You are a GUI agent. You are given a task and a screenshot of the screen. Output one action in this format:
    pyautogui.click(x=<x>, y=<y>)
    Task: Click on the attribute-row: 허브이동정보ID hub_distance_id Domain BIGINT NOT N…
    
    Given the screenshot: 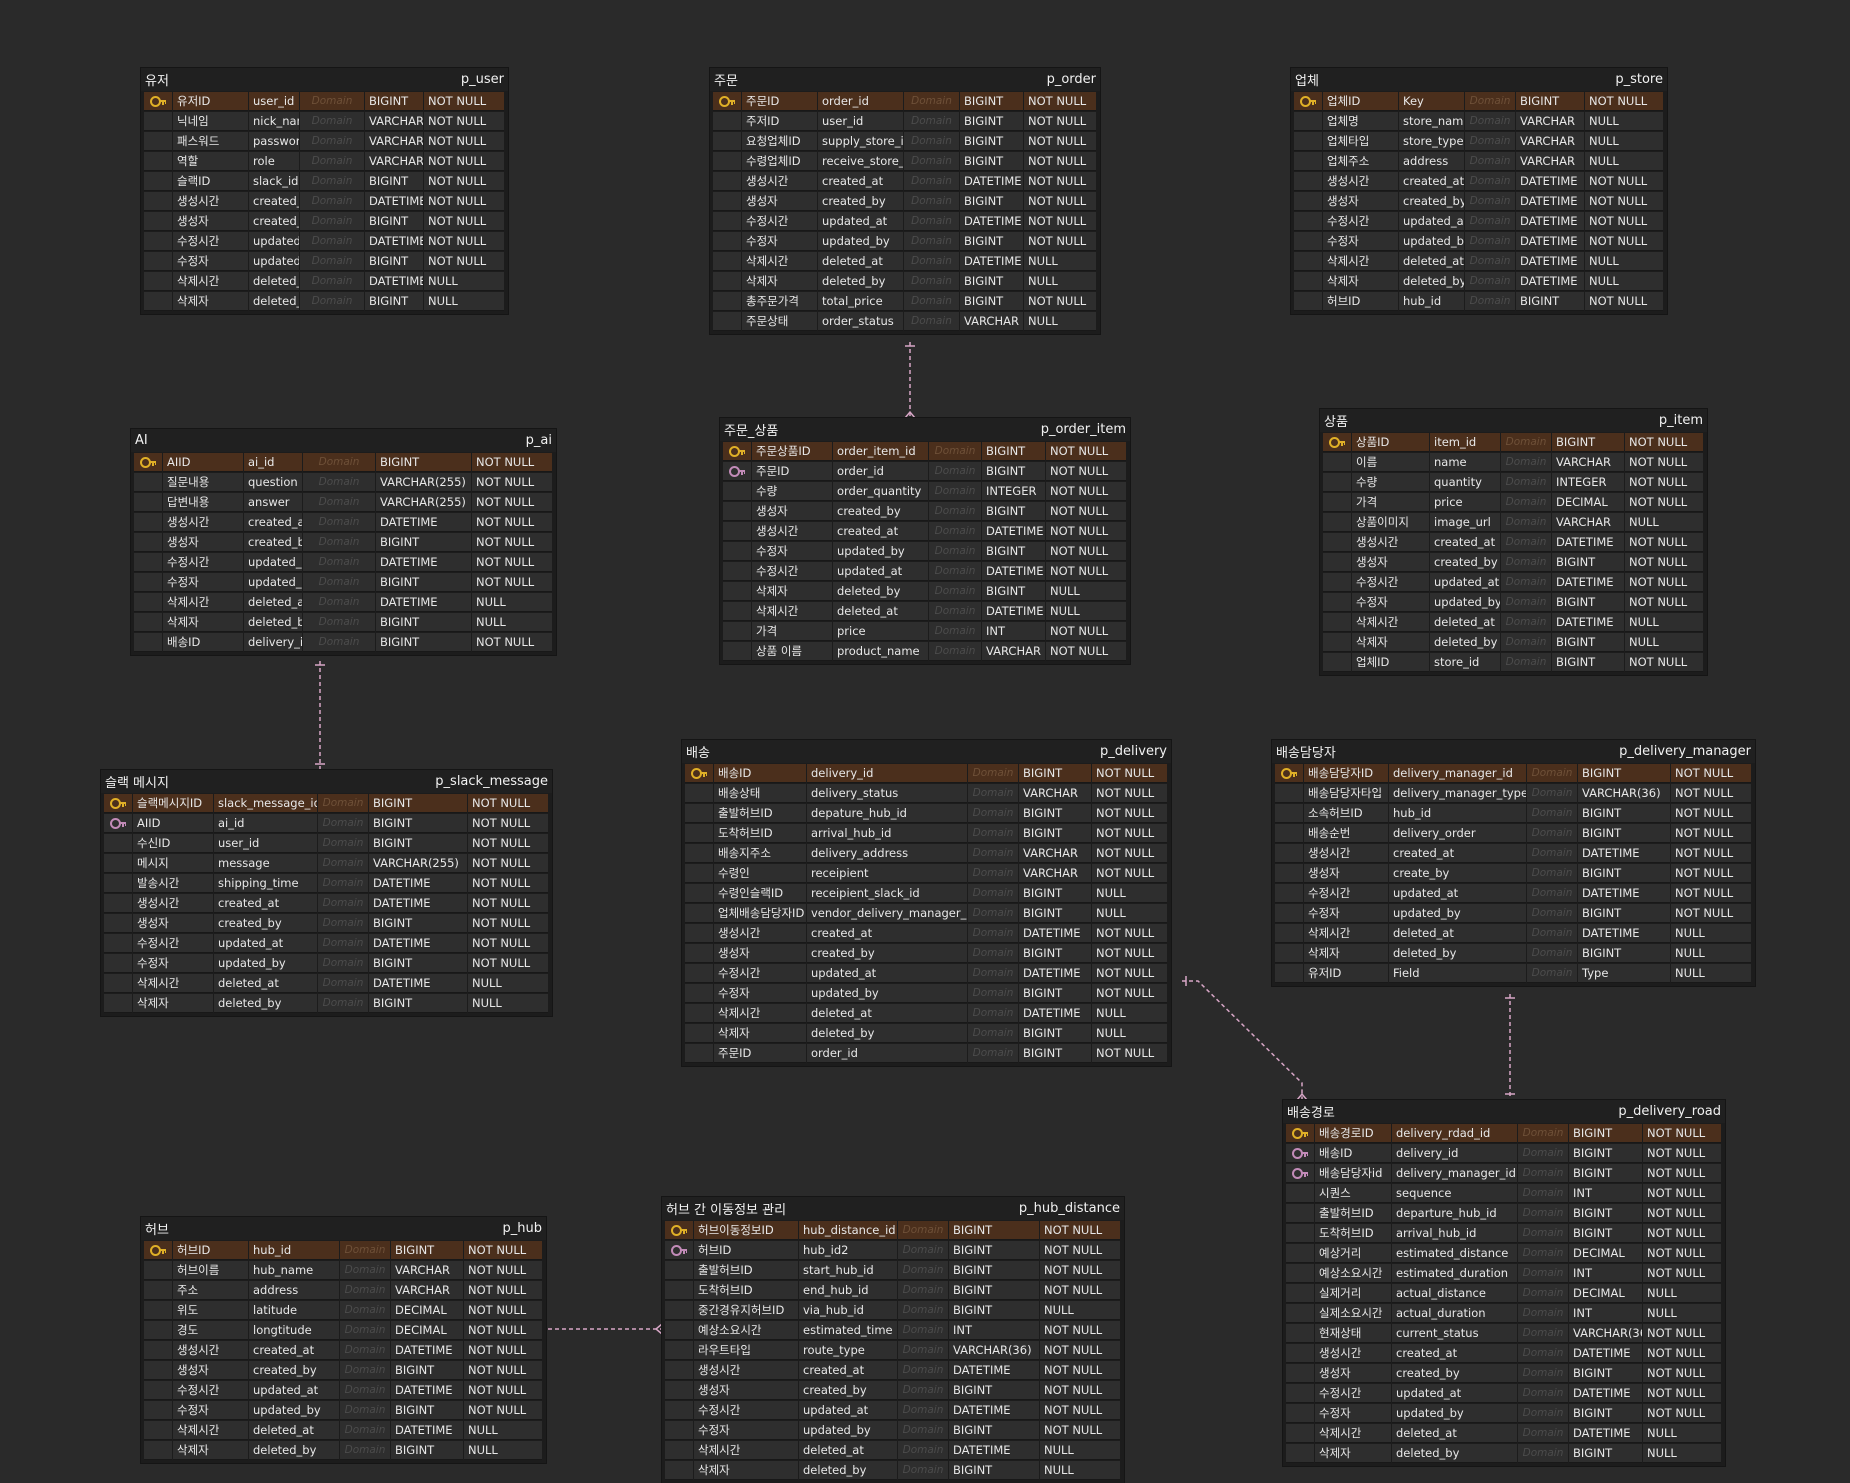 What is the action you would take?
    pyautogui.click(x=893, y=1230)
    